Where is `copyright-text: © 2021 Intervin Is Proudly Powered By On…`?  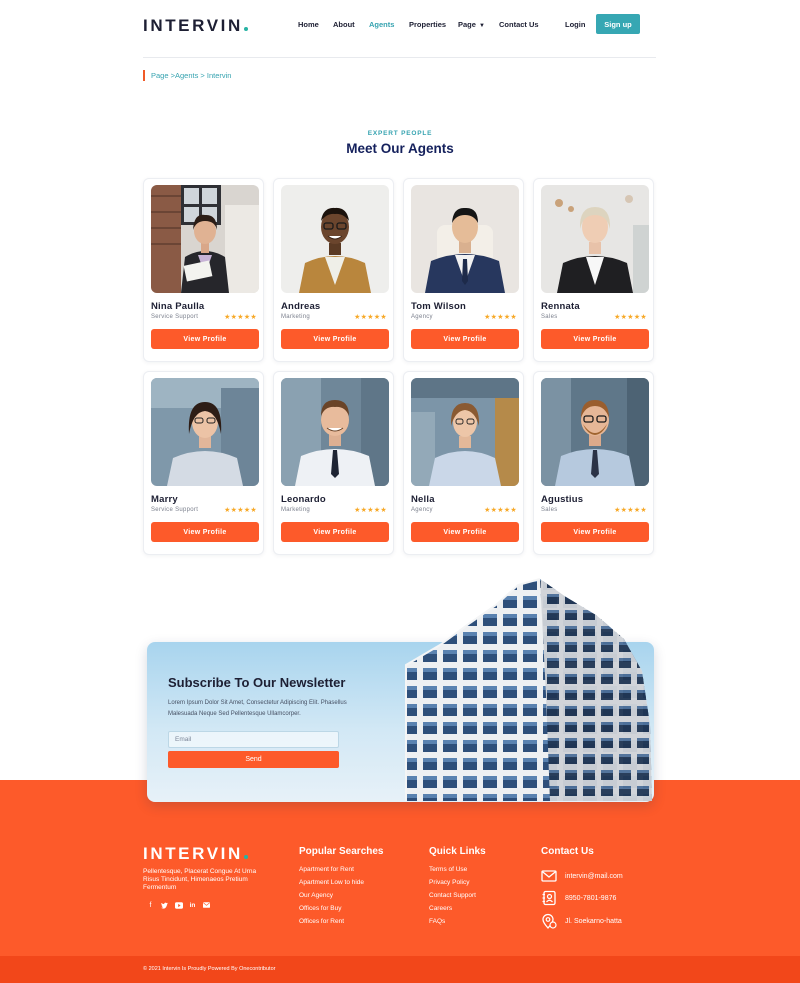
copyright-text: © 2021 Intervin Is Proudly Powered By On… is located at coordinates (209, 969).